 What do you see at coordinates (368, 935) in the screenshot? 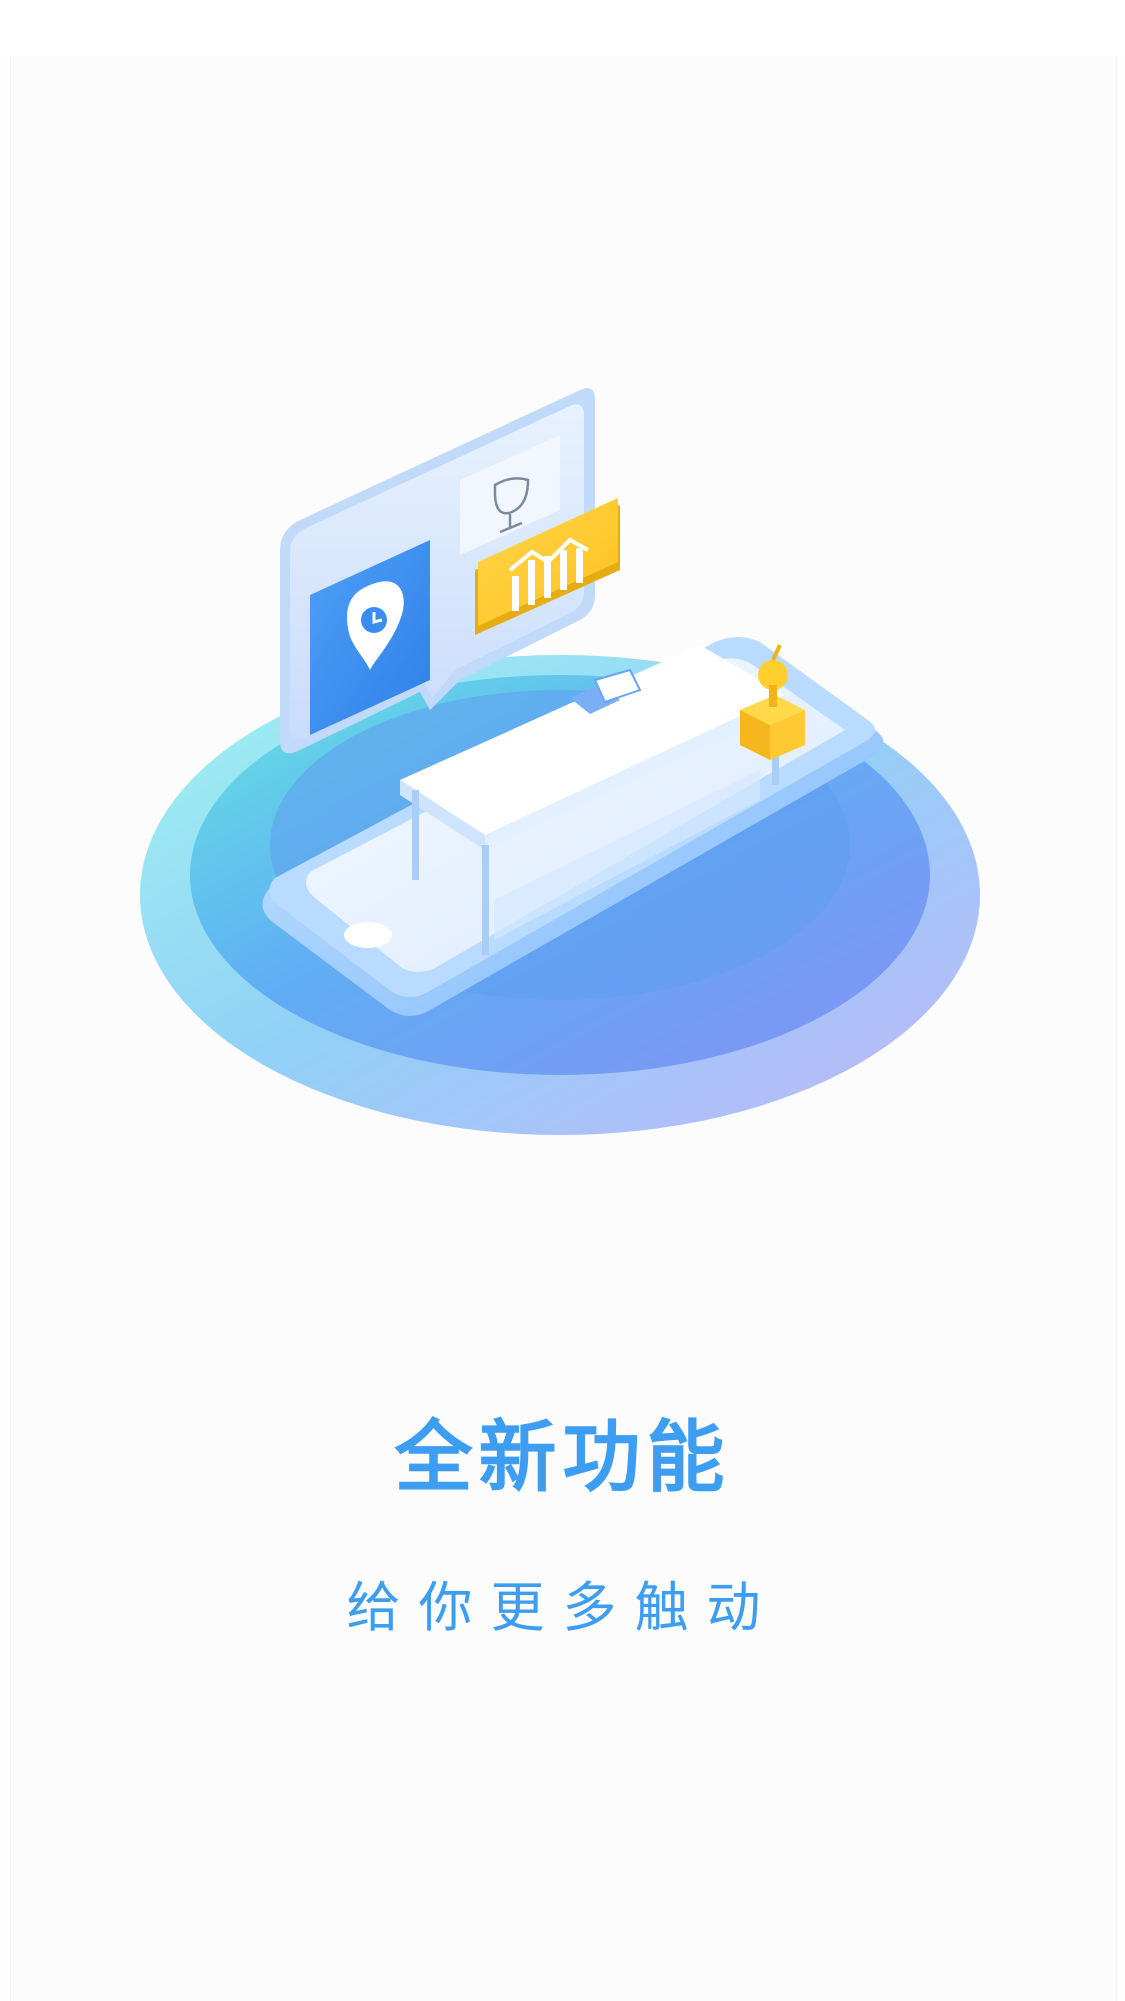
I see `home-button` at bounding box center [368, 935].